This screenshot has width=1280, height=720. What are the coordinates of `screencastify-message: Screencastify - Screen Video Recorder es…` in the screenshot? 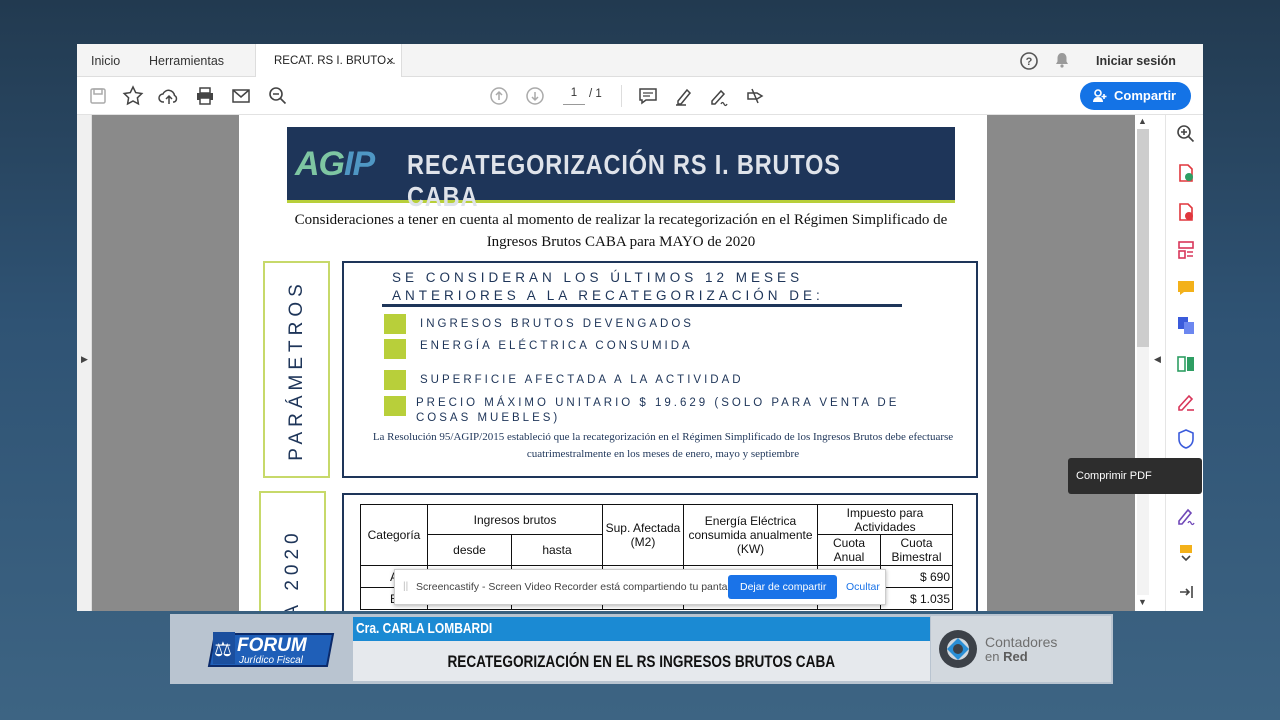 It's located at (578, 587).